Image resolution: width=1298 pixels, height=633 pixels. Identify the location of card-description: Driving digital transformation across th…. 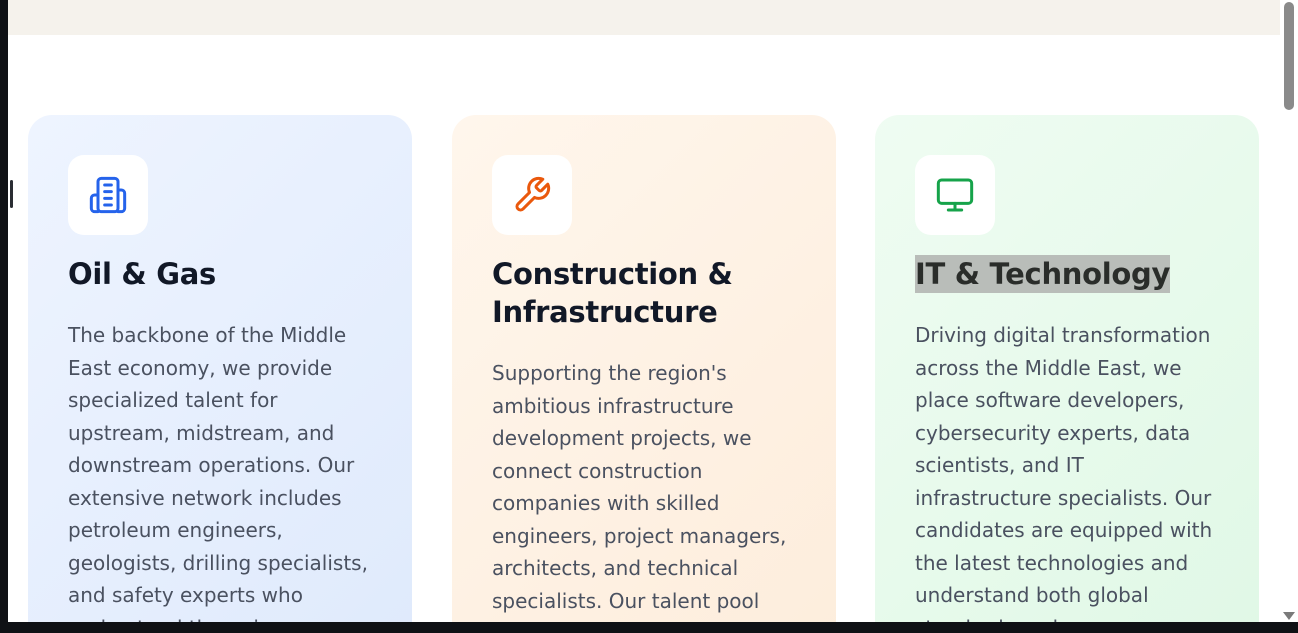
(1064, 472).